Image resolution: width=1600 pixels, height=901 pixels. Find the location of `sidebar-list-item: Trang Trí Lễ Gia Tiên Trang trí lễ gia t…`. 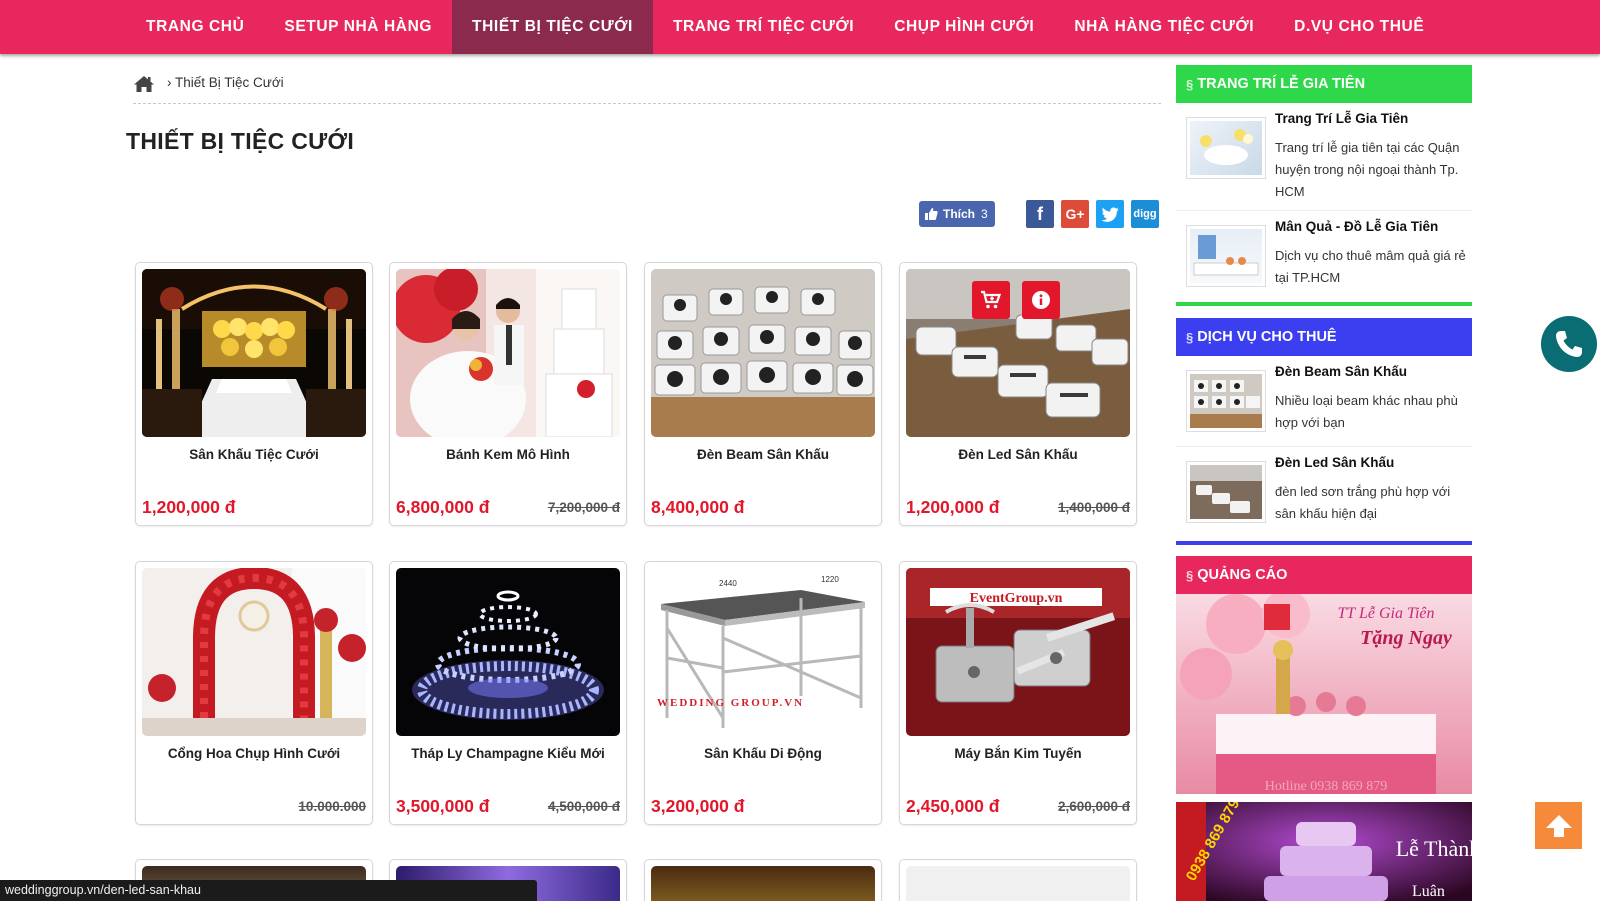

sidebar-list-item: Trang Trí Lễ Gia Tiên Trang trí lễ gia t… is located at coordinates (1324, 157).